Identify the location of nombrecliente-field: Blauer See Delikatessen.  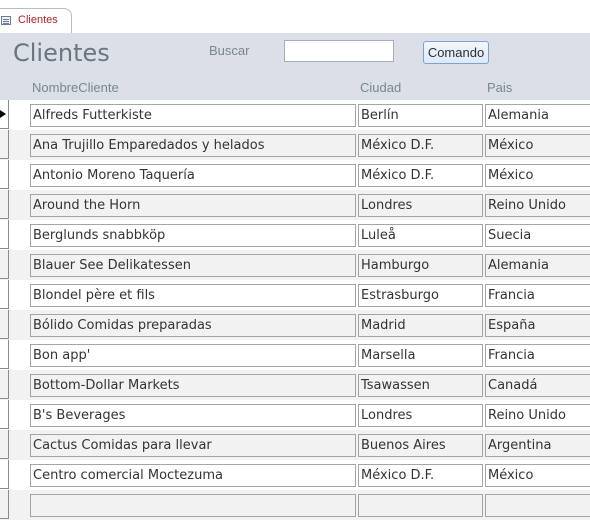
(193, 265).